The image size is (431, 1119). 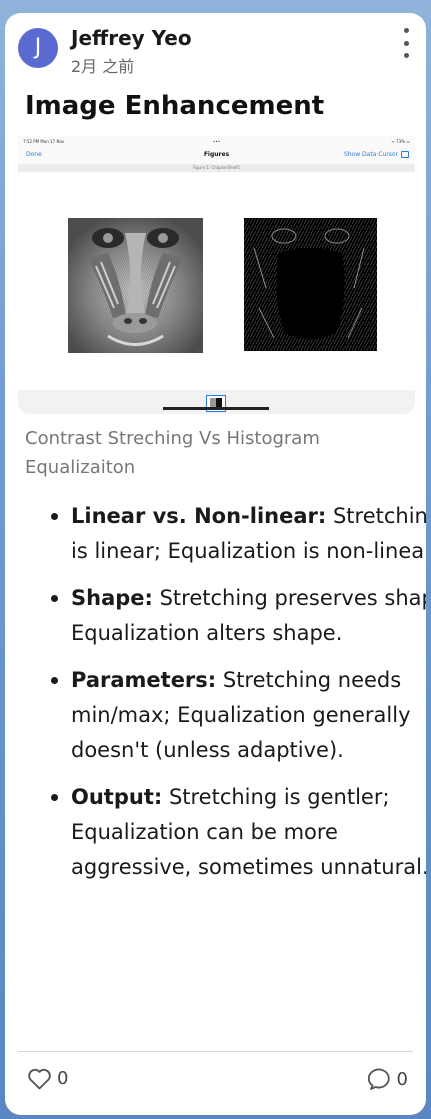 I want to click on post-footer: 0 0, so click(x=215, y=1080).